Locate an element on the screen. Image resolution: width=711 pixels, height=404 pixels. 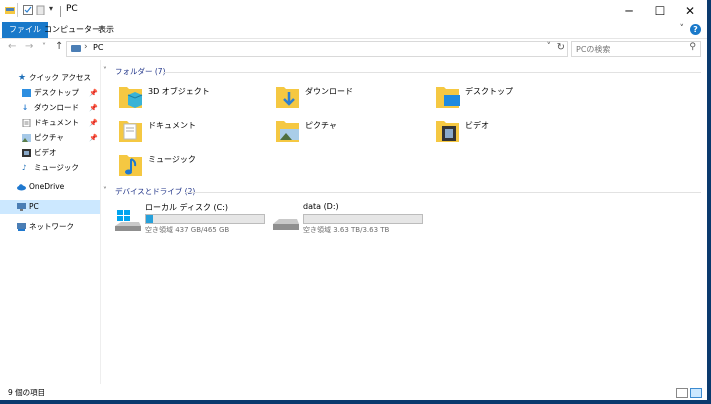
pictures-icon is located at coordinates (26, 138).